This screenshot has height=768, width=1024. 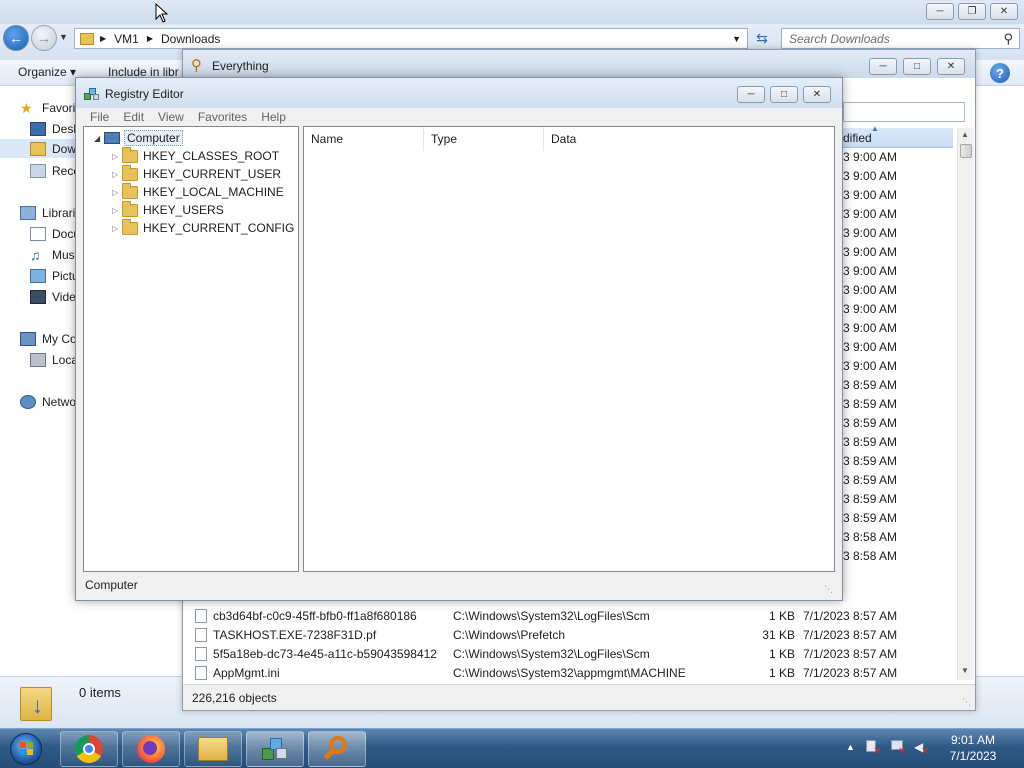 I want to click on menu-help: Help, so click(x=273, y=117).